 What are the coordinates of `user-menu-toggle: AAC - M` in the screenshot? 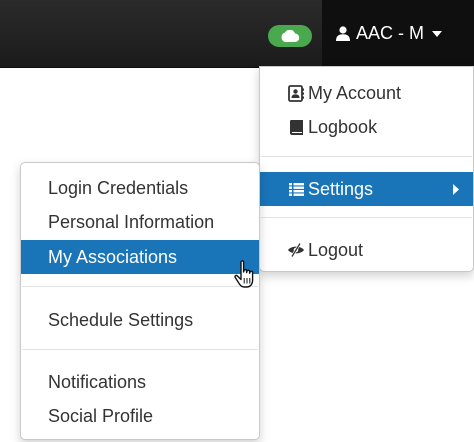 It's located at (398, 33).